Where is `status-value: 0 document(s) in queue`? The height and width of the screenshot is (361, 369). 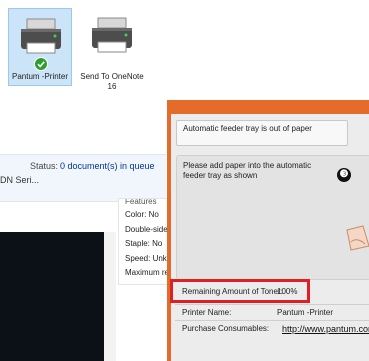 status-value: 0 document(s) in queue is located at coordinates (107, 166).